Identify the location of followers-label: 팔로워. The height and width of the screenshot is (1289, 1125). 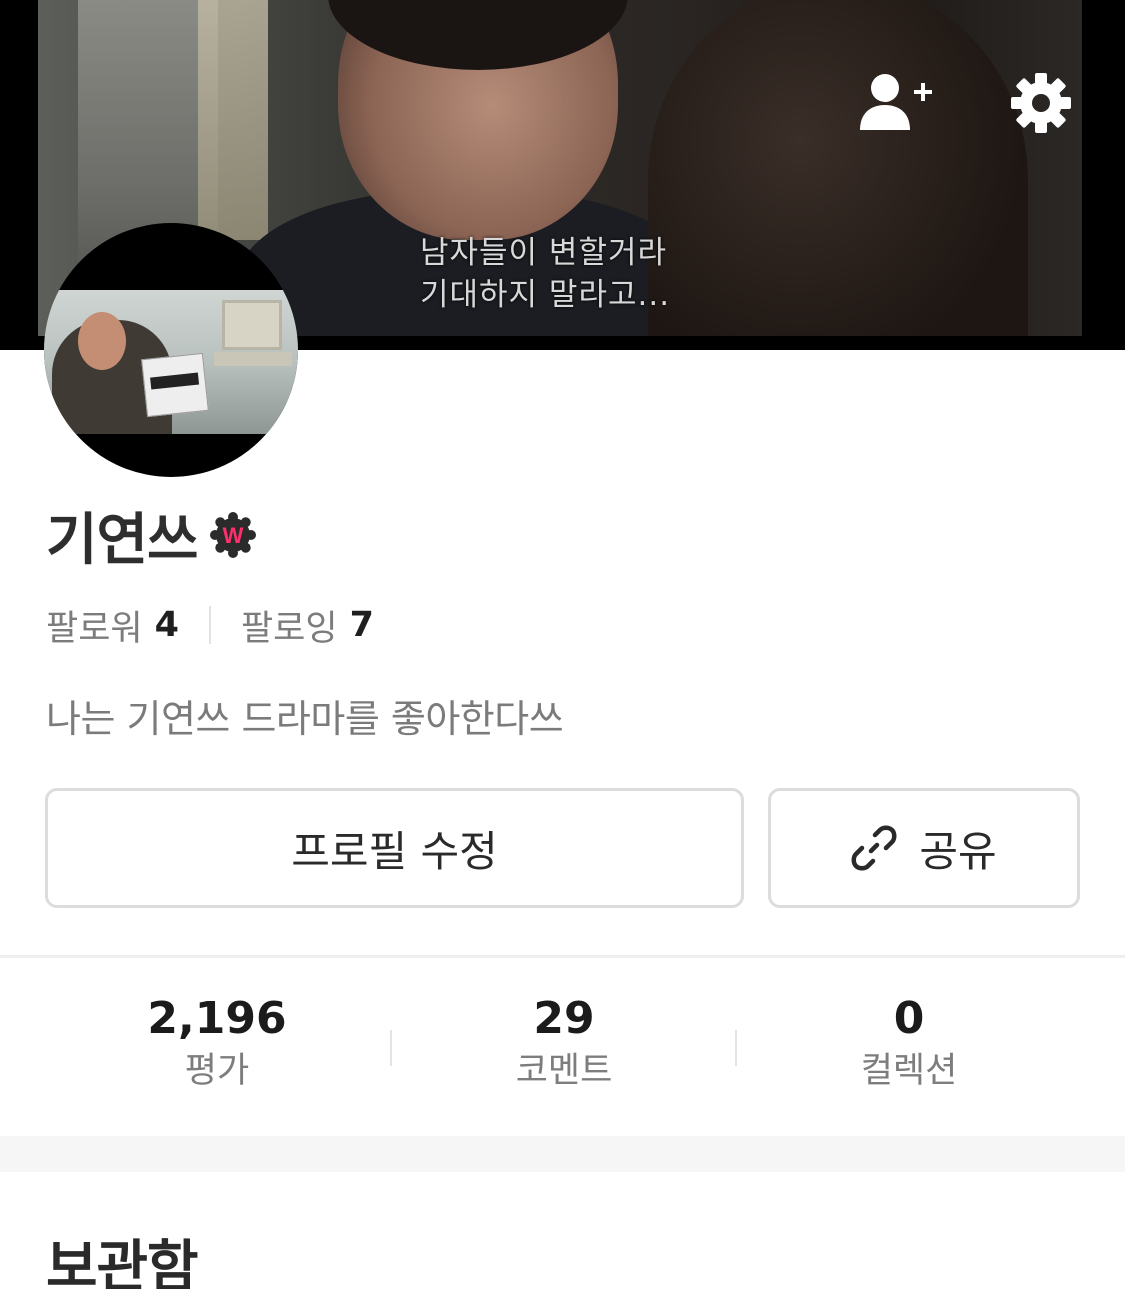
(94, 628).